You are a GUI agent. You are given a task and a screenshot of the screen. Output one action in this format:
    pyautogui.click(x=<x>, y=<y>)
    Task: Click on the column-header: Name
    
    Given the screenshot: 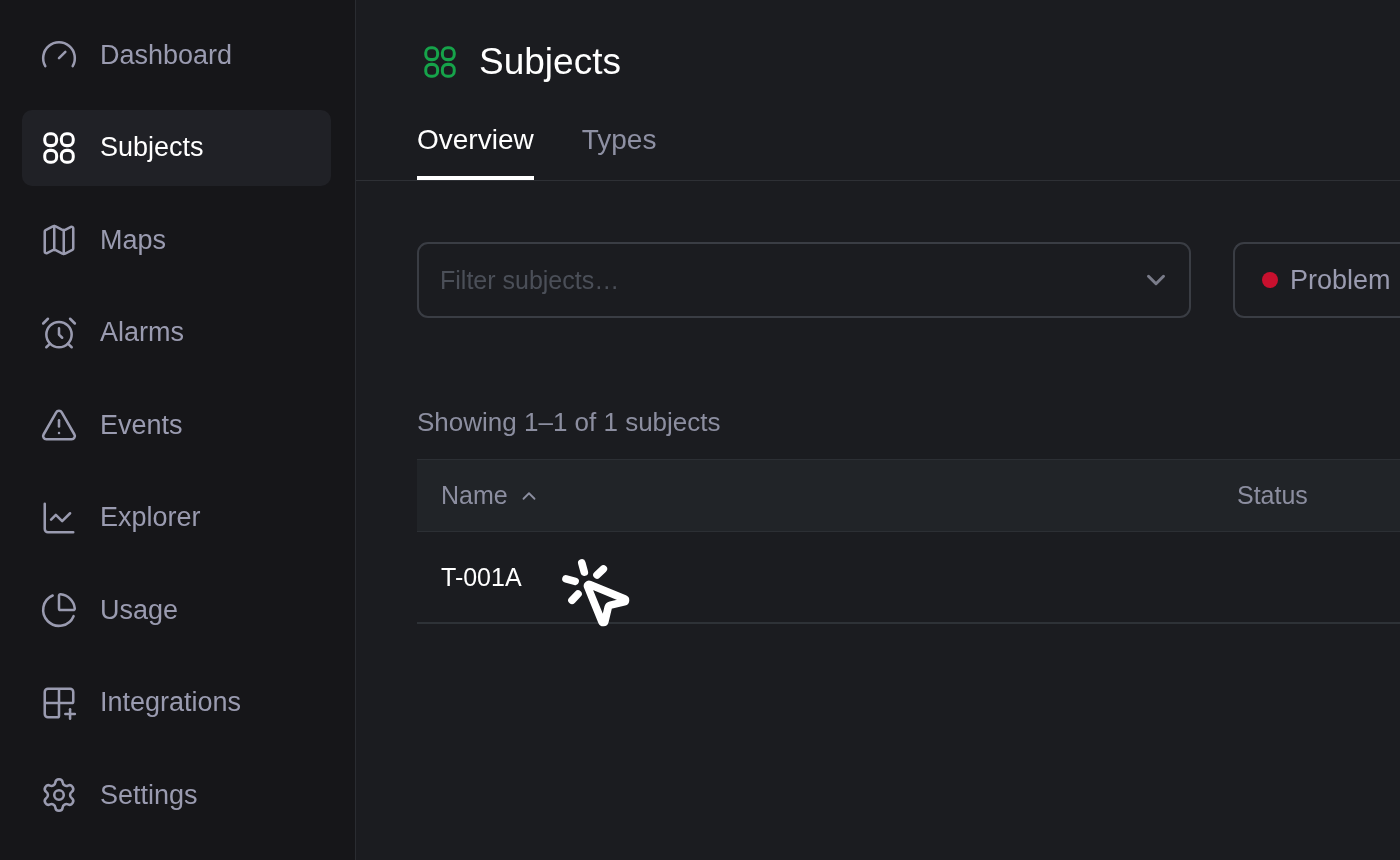 What is the action you would take?
    pyautogui.click(x=474, y=495)
    